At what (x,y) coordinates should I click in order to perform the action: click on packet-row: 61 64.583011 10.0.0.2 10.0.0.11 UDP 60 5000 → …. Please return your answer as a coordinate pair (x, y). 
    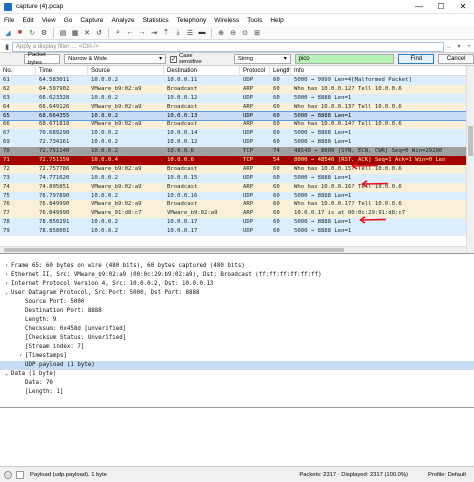
    Looking at the image, I should click on (237, 80).